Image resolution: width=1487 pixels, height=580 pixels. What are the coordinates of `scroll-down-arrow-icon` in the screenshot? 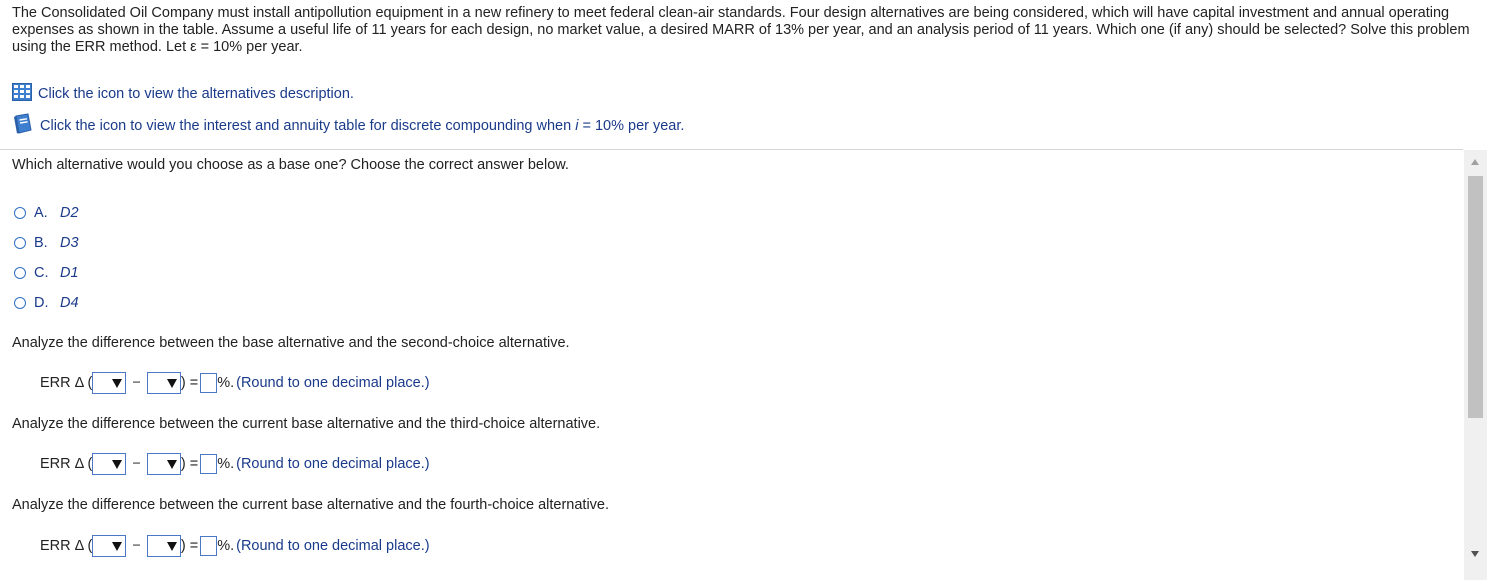 It's located at (1475, 554).